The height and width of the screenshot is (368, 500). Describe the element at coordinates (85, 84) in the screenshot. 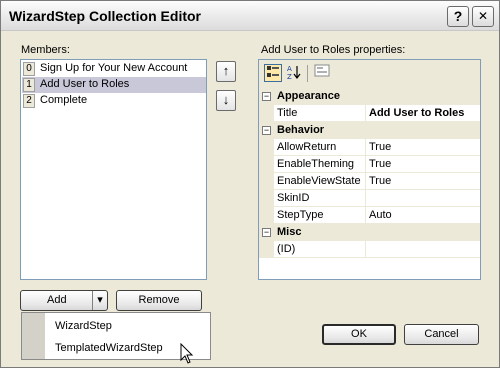

I see `item-label: Add User to Roles` at that location.